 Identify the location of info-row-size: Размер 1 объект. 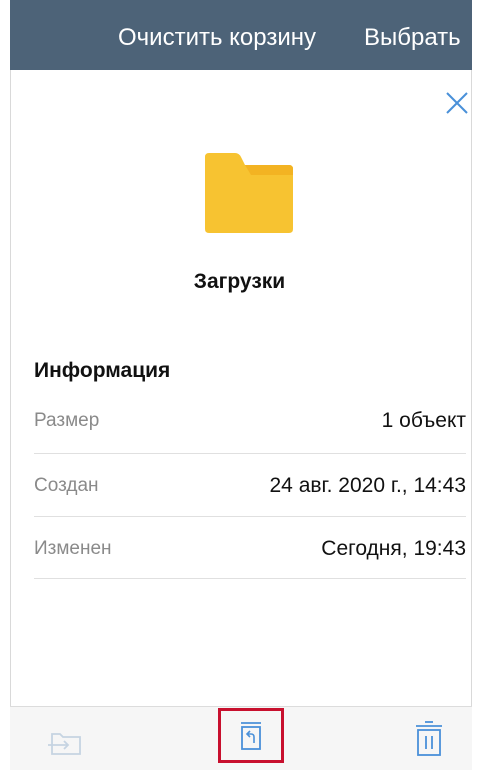
(250, 420).